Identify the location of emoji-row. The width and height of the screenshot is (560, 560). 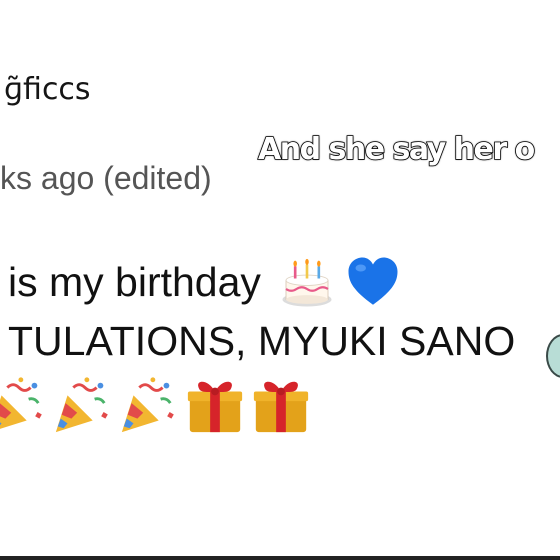
(156, 405).